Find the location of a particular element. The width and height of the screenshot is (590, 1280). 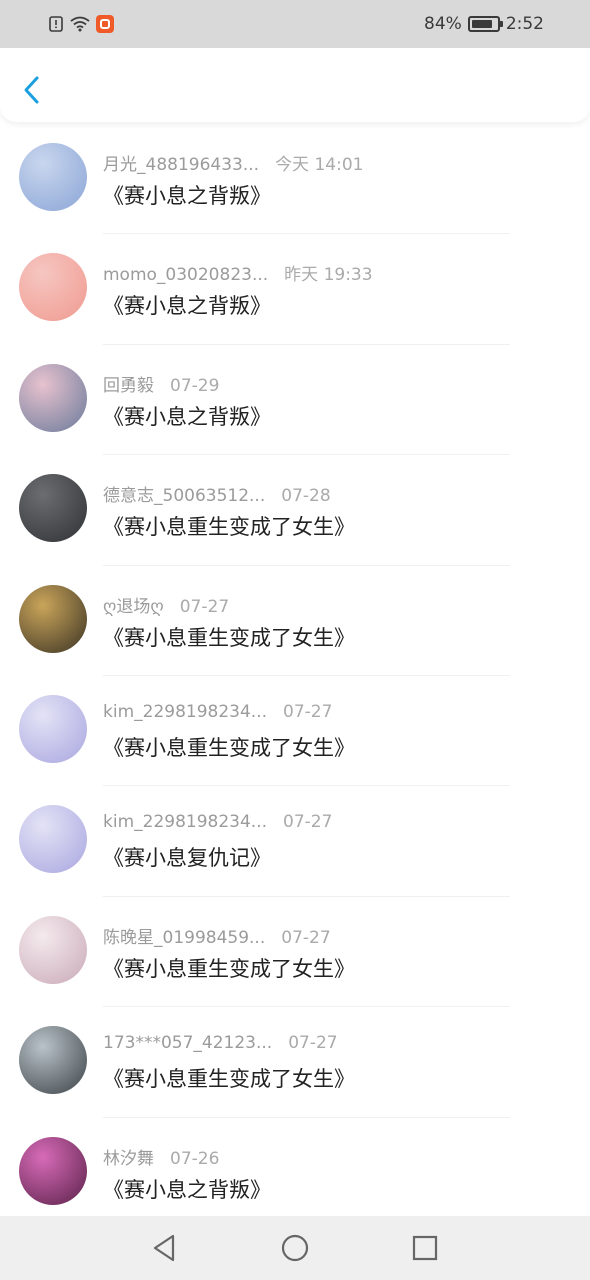

timestamp: 今天 14:01 is located at coordinates (319, 165).